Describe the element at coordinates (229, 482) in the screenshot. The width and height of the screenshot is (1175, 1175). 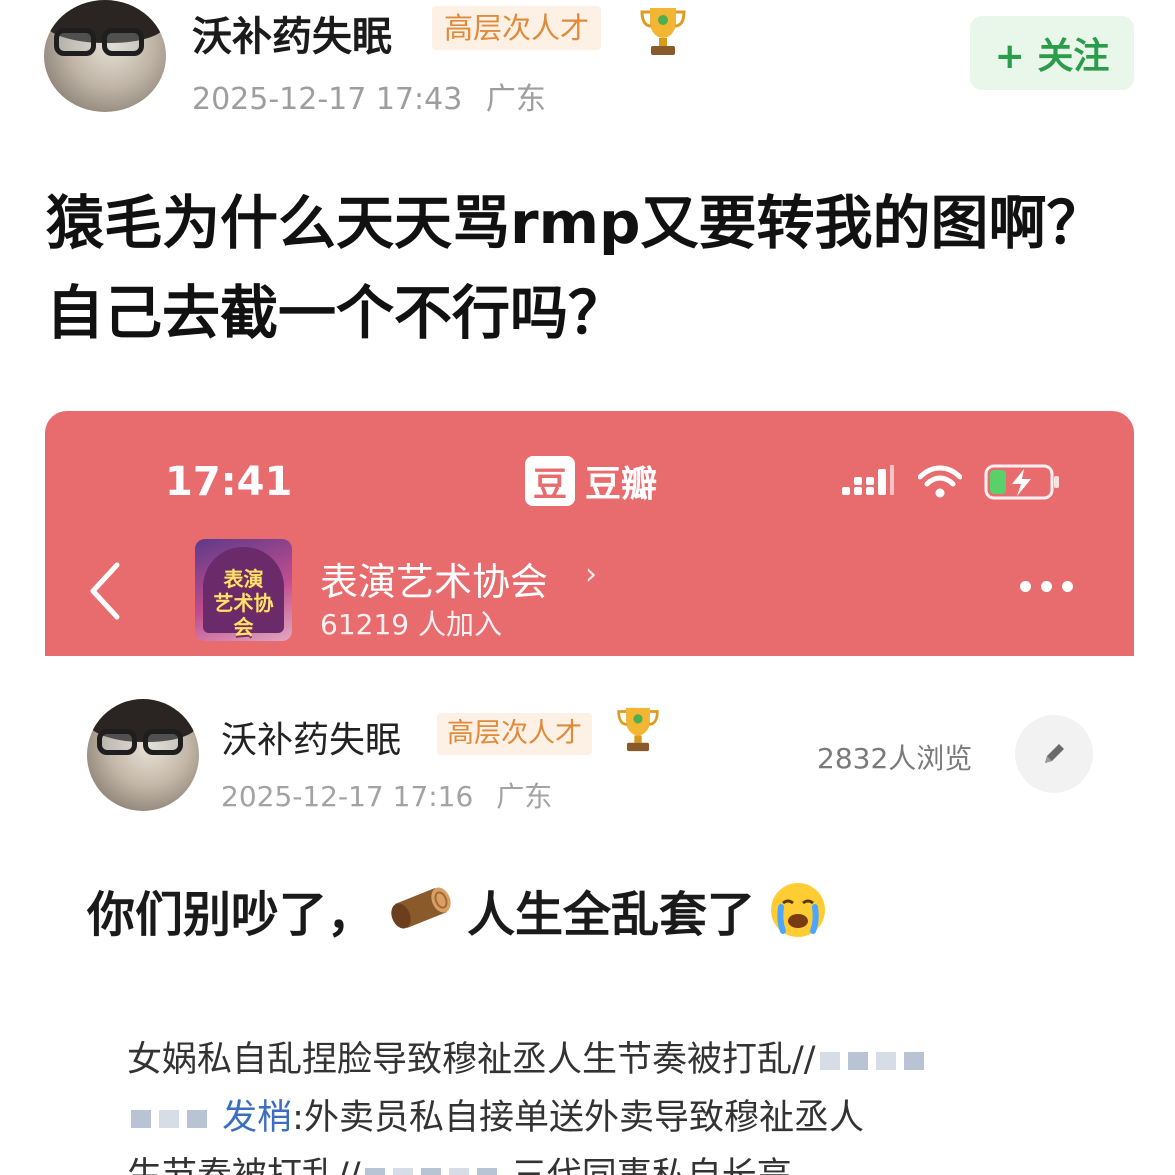
I see `status-time: 17:41` at that location.